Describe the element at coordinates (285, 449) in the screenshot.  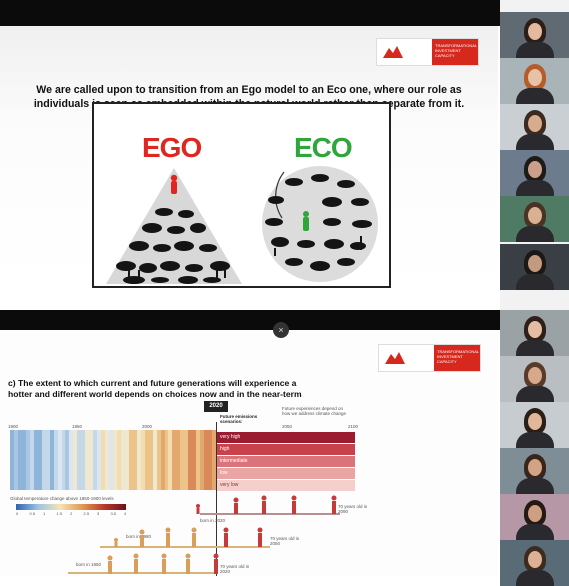
I see `scenario-high: high` at that location.